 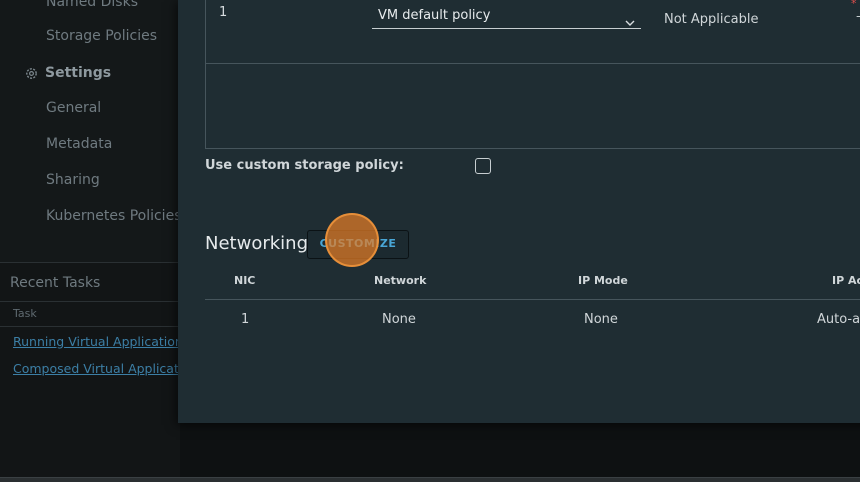 I want to click on network-cell: None, so click(x=399, y=319).